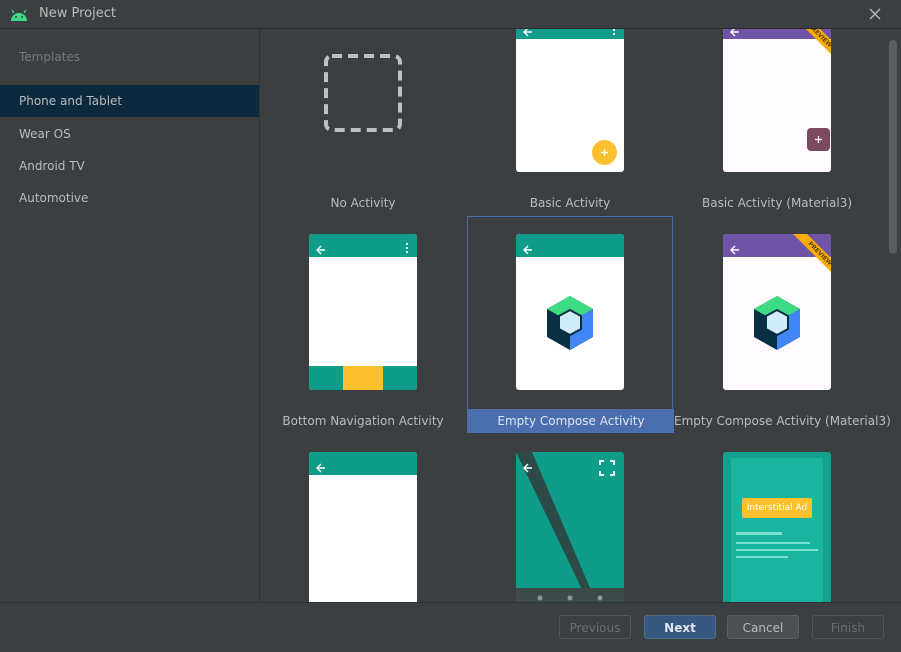 The width and height of the screenshot is (901, 652). I want to click on finish-button: Finish, so click(848, 627).